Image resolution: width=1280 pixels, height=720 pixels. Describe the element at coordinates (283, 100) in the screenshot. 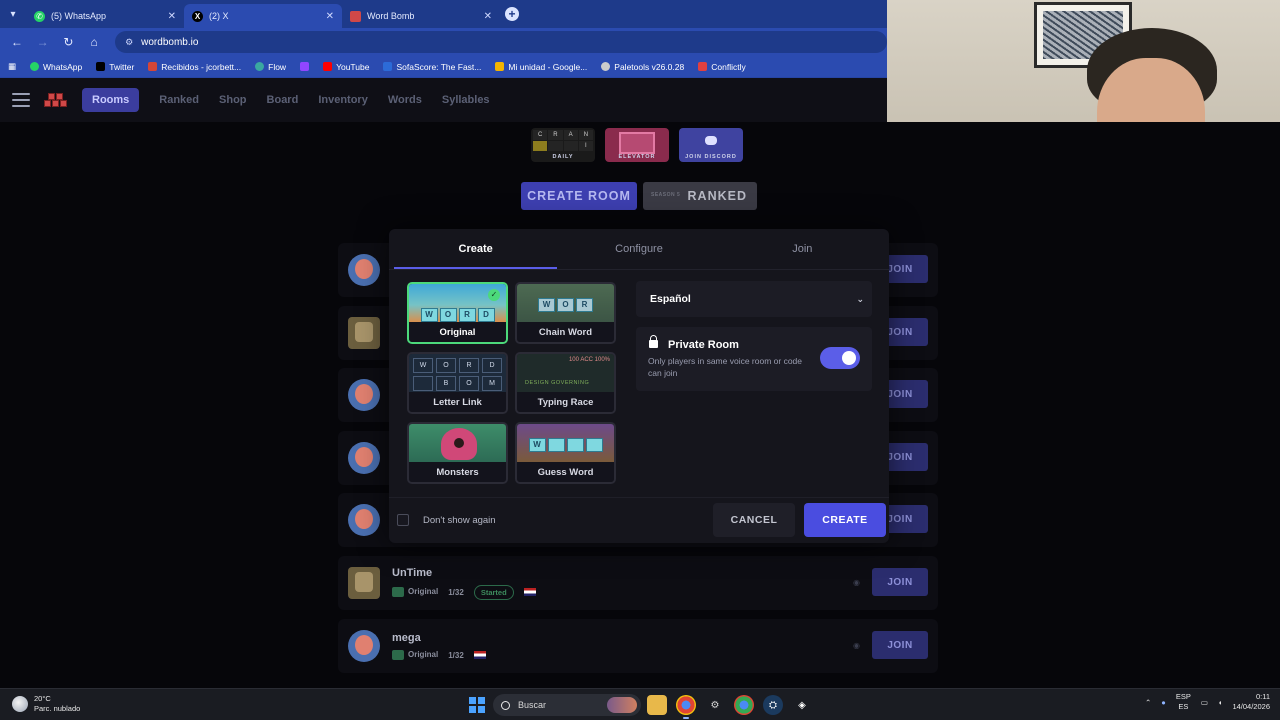

I see `nav-board: Board` at that location.